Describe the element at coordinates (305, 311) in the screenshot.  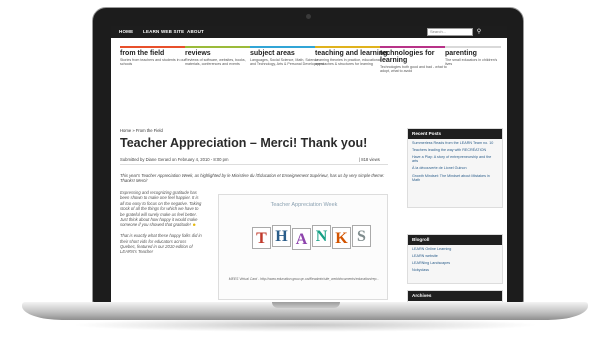
I see `laptop-base` at that location.